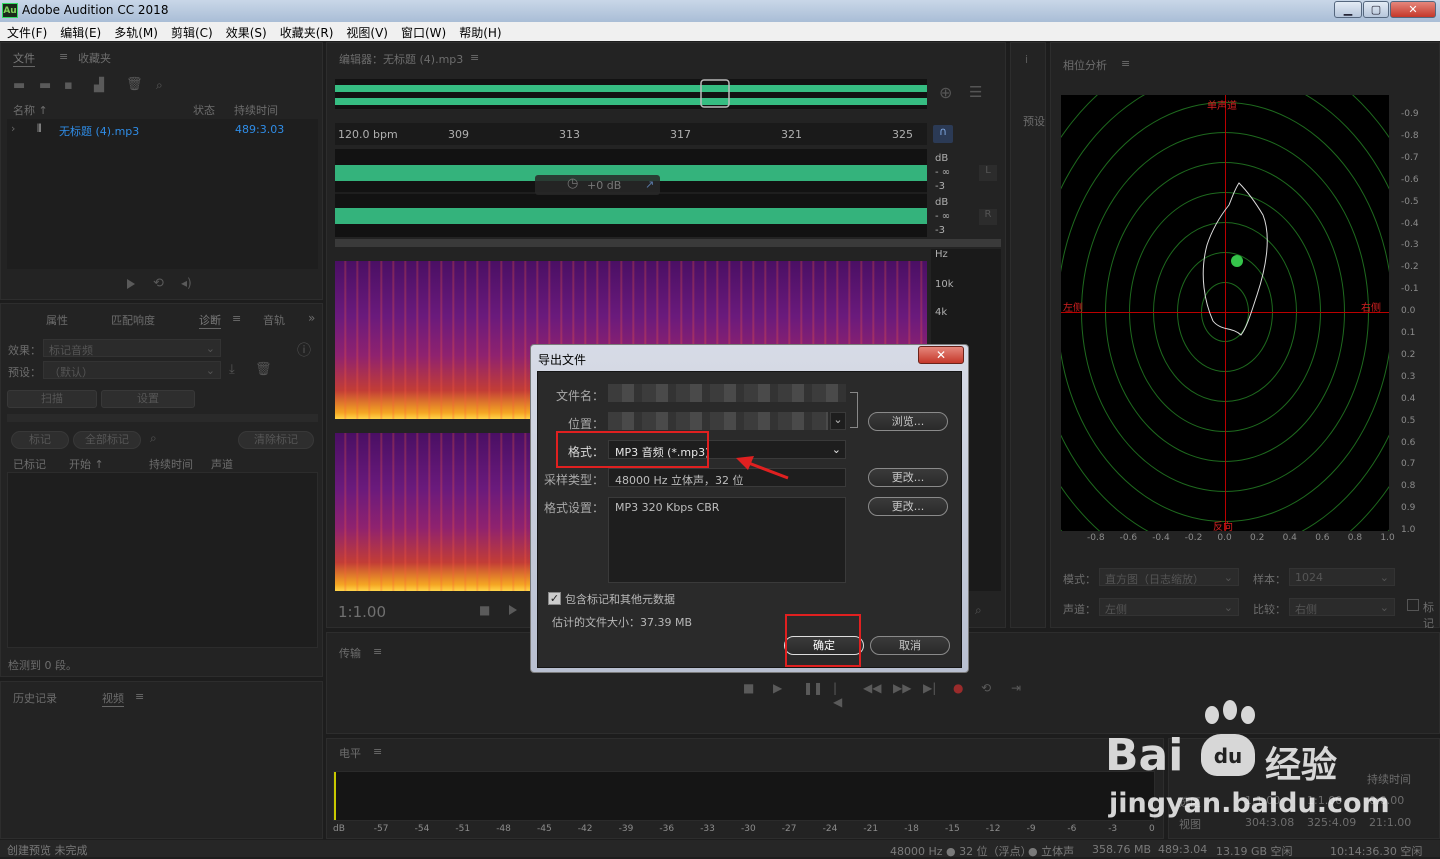 Image resolution: width=1440 pixels, height=859 pixels. What do you see at coordinates (30, 110) in the screenshot?
I see `column-name: 名称 ↑` at bounding box center [30, 110].